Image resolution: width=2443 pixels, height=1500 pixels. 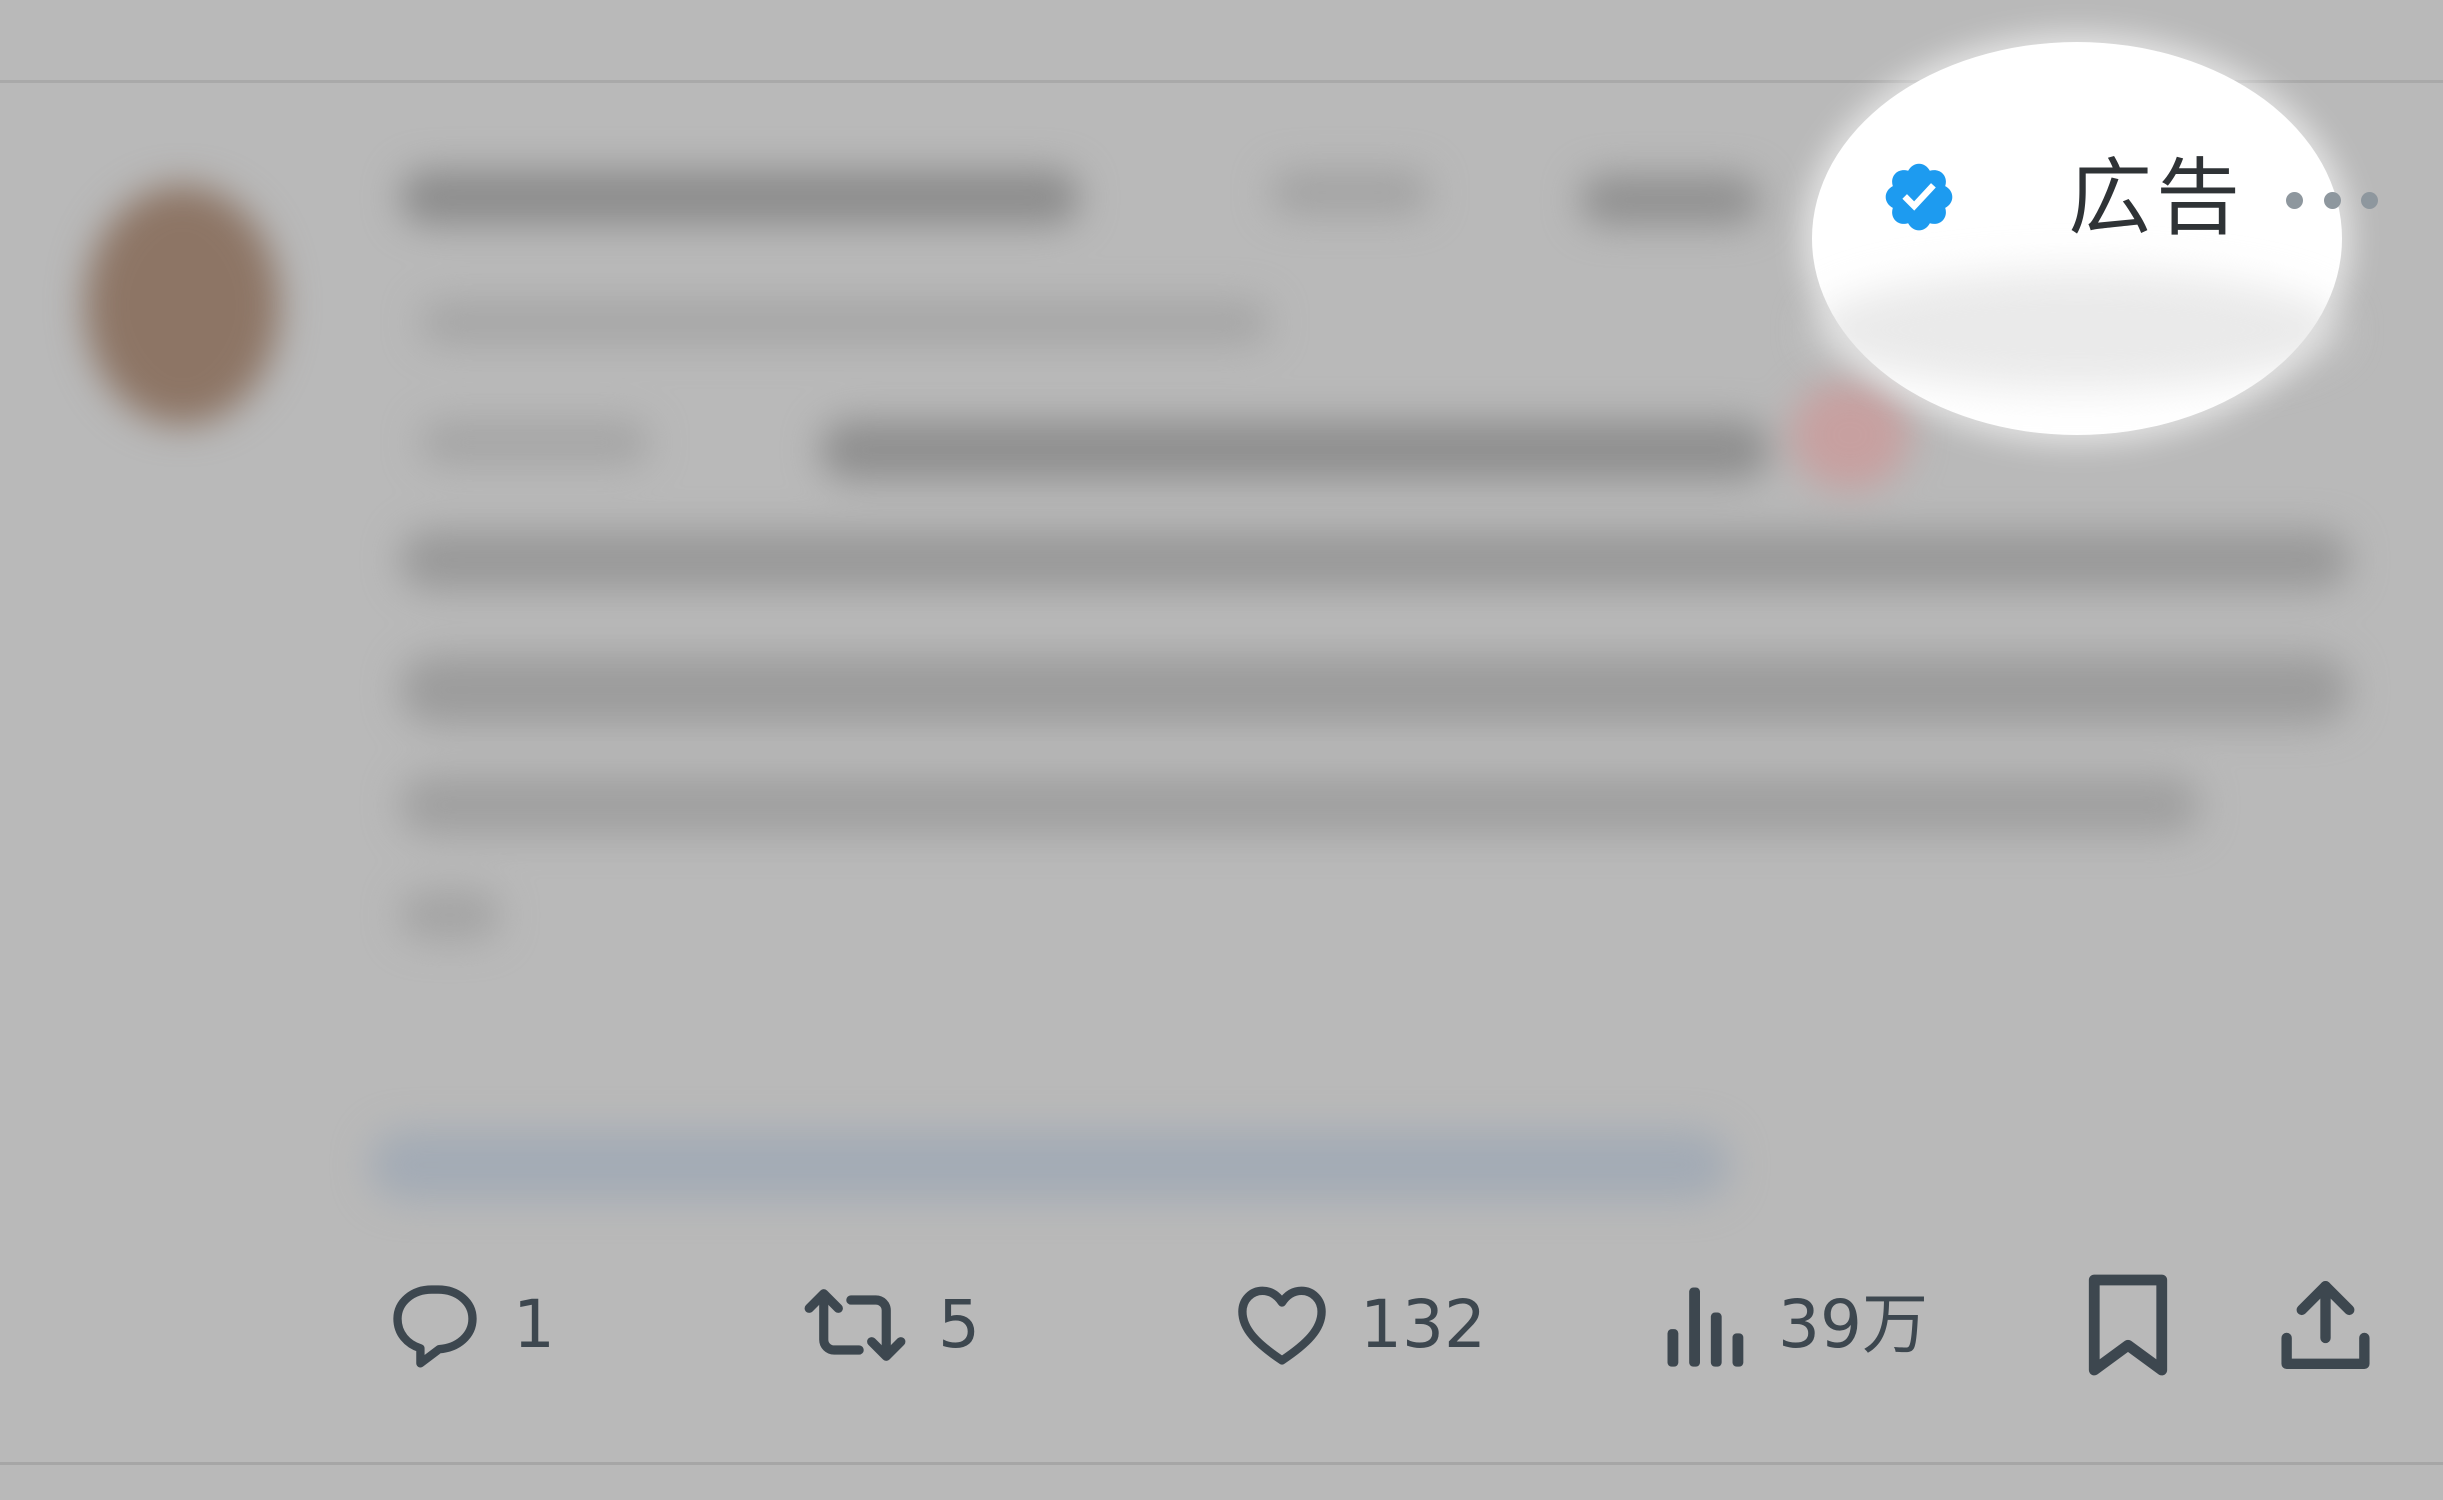 I want to click on views-button: 39万, so click(x=1794, y=1325).